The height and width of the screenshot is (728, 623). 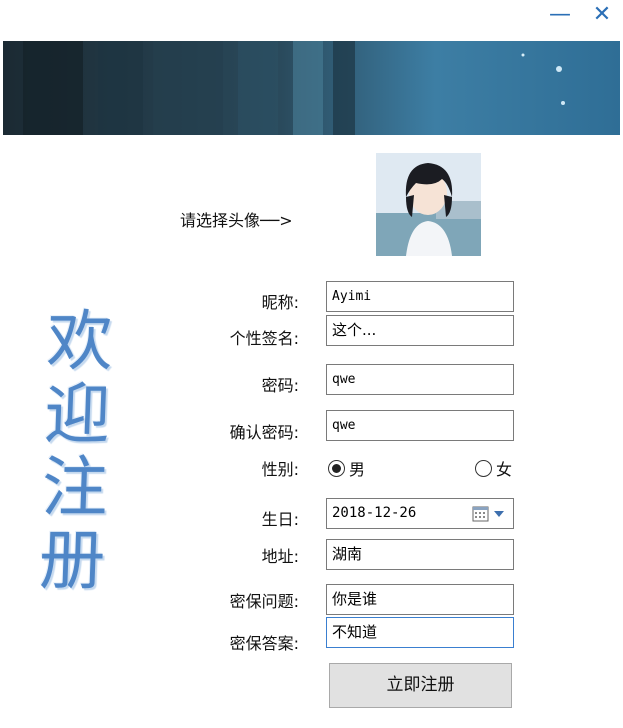 What do you see at coordinates (264, 643) in the screenshot?
I see `security-answer-label: 密保答案:` at bounding box center [264, 643].